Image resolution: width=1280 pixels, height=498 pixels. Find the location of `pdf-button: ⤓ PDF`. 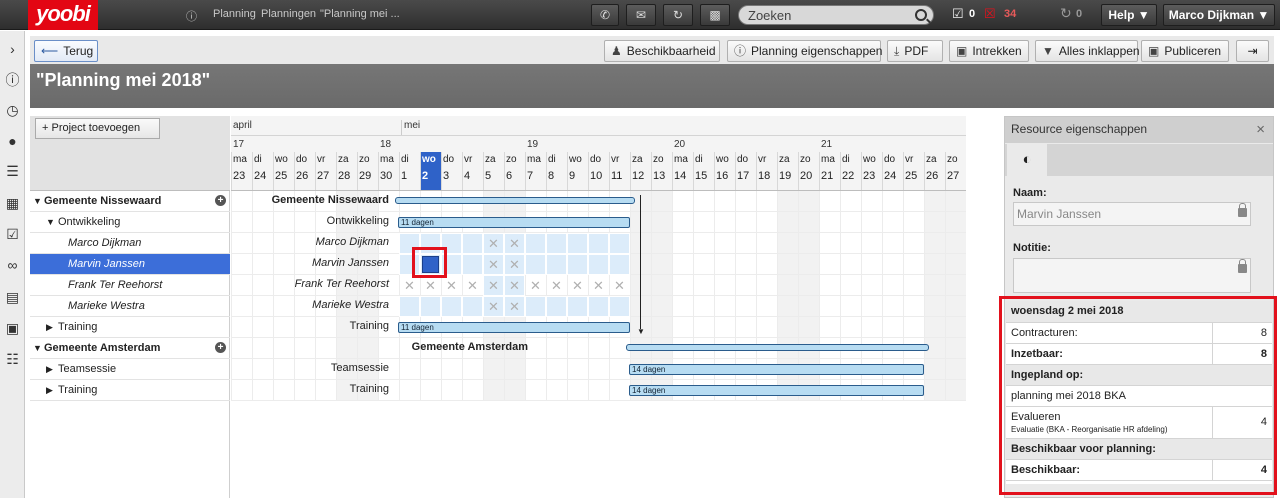

pdf-button: ⤓ PDF is located at coordinates (915, 51).